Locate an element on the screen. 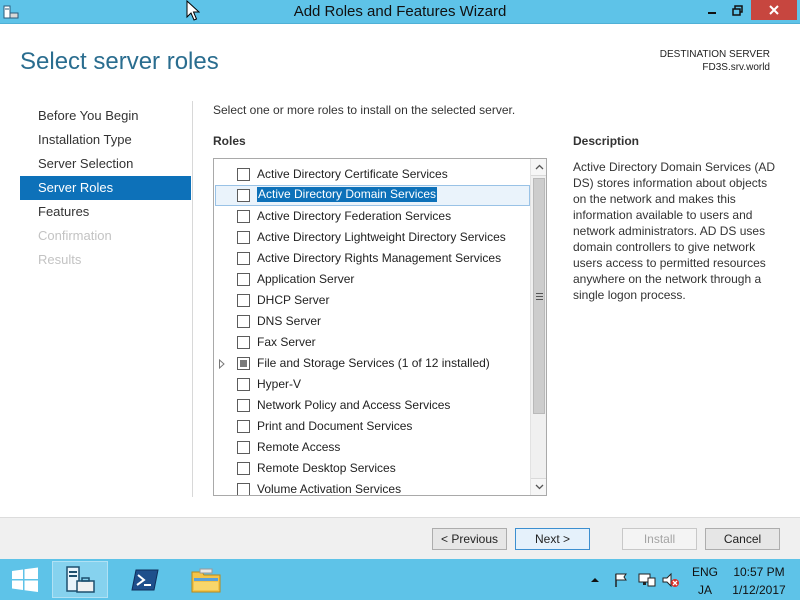 The width and height of the screenshot is (800, 600). nav-item-results: Results is located at coordinates (60, 259).